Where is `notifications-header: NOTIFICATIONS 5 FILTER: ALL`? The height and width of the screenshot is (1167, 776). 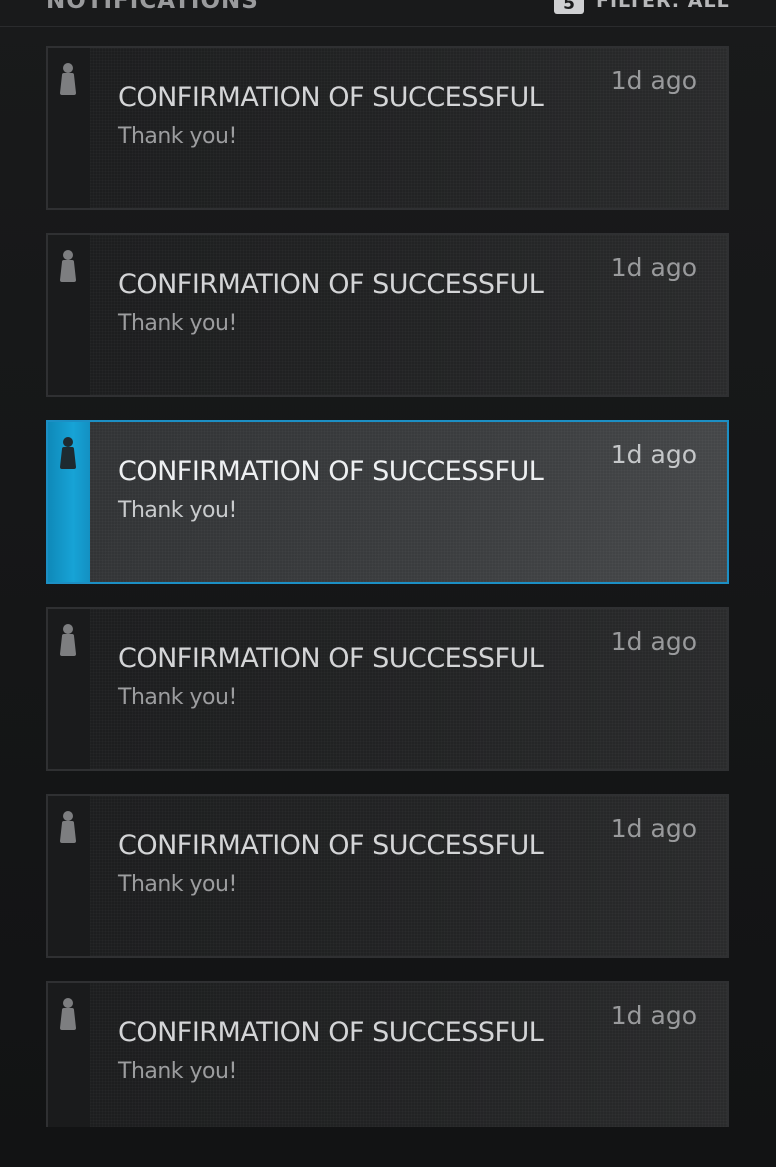 notifications-header: NOTIFICATIONS 5 FILTER: ALL is located at coordinates (388, 13).